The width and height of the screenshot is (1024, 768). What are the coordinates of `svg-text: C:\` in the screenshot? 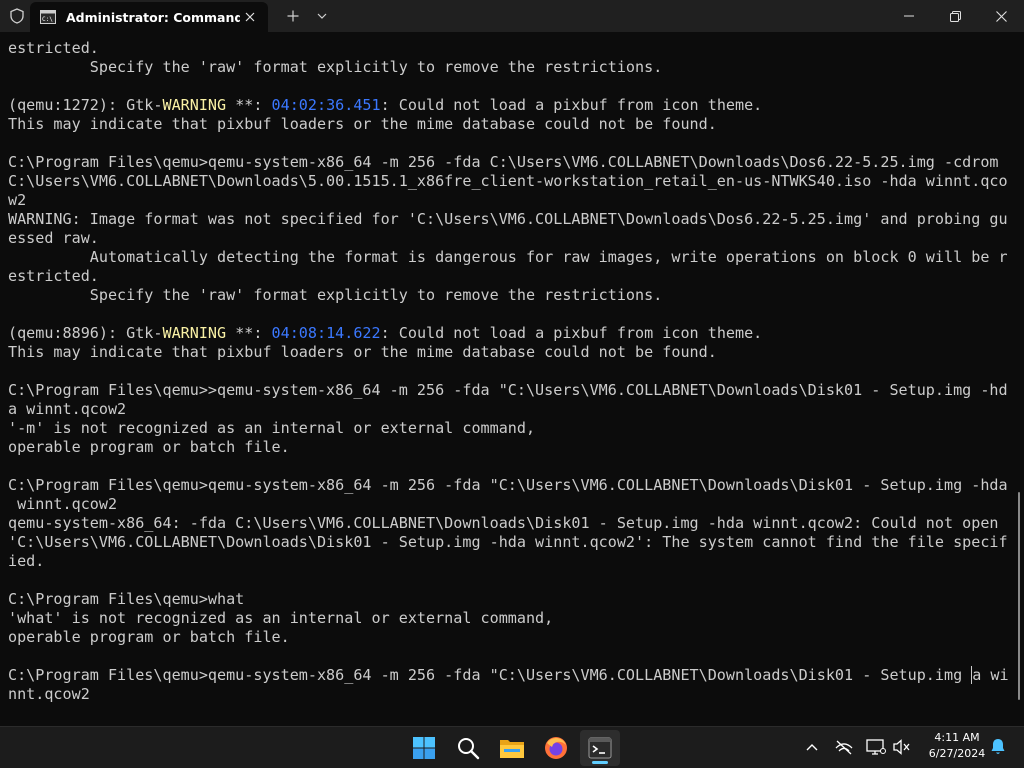 It's located at (47, 19).